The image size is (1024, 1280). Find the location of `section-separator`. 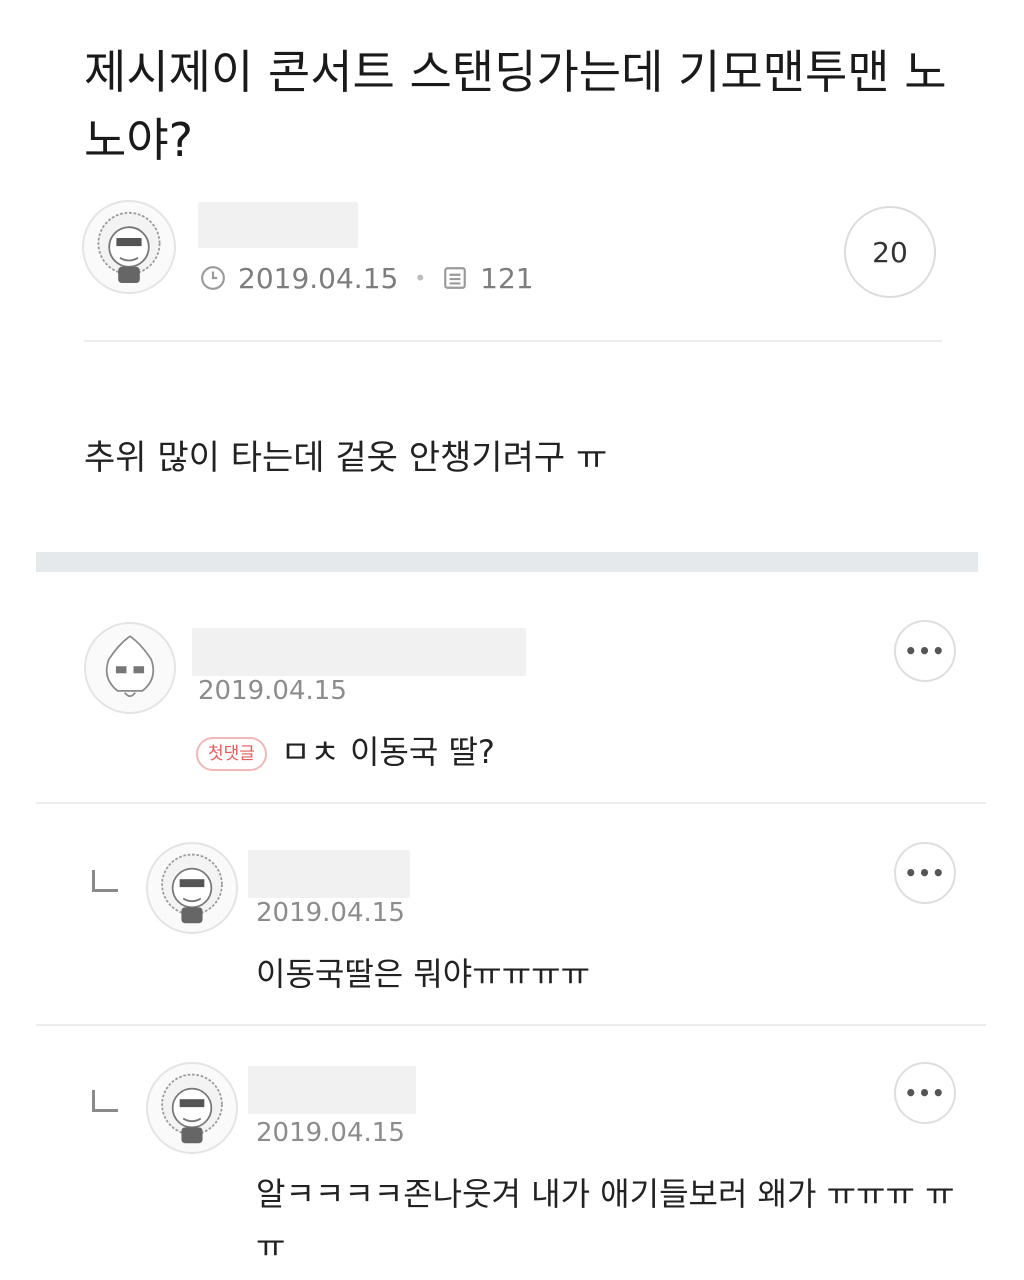

section-separator is located at coordinates (507, 562).